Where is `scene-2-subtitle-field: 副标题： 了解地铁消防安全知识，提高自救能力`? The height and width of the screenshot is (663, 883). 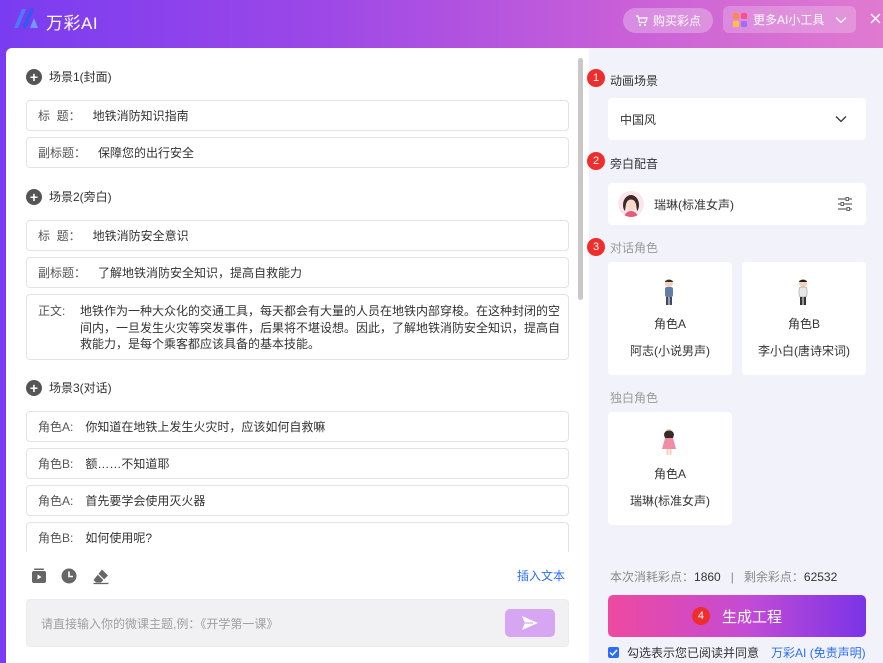
scene-2-subtitle-field: 副标题： 了解地铁消防安全知识，提高自救能力 is located at coordinates (297, 272).